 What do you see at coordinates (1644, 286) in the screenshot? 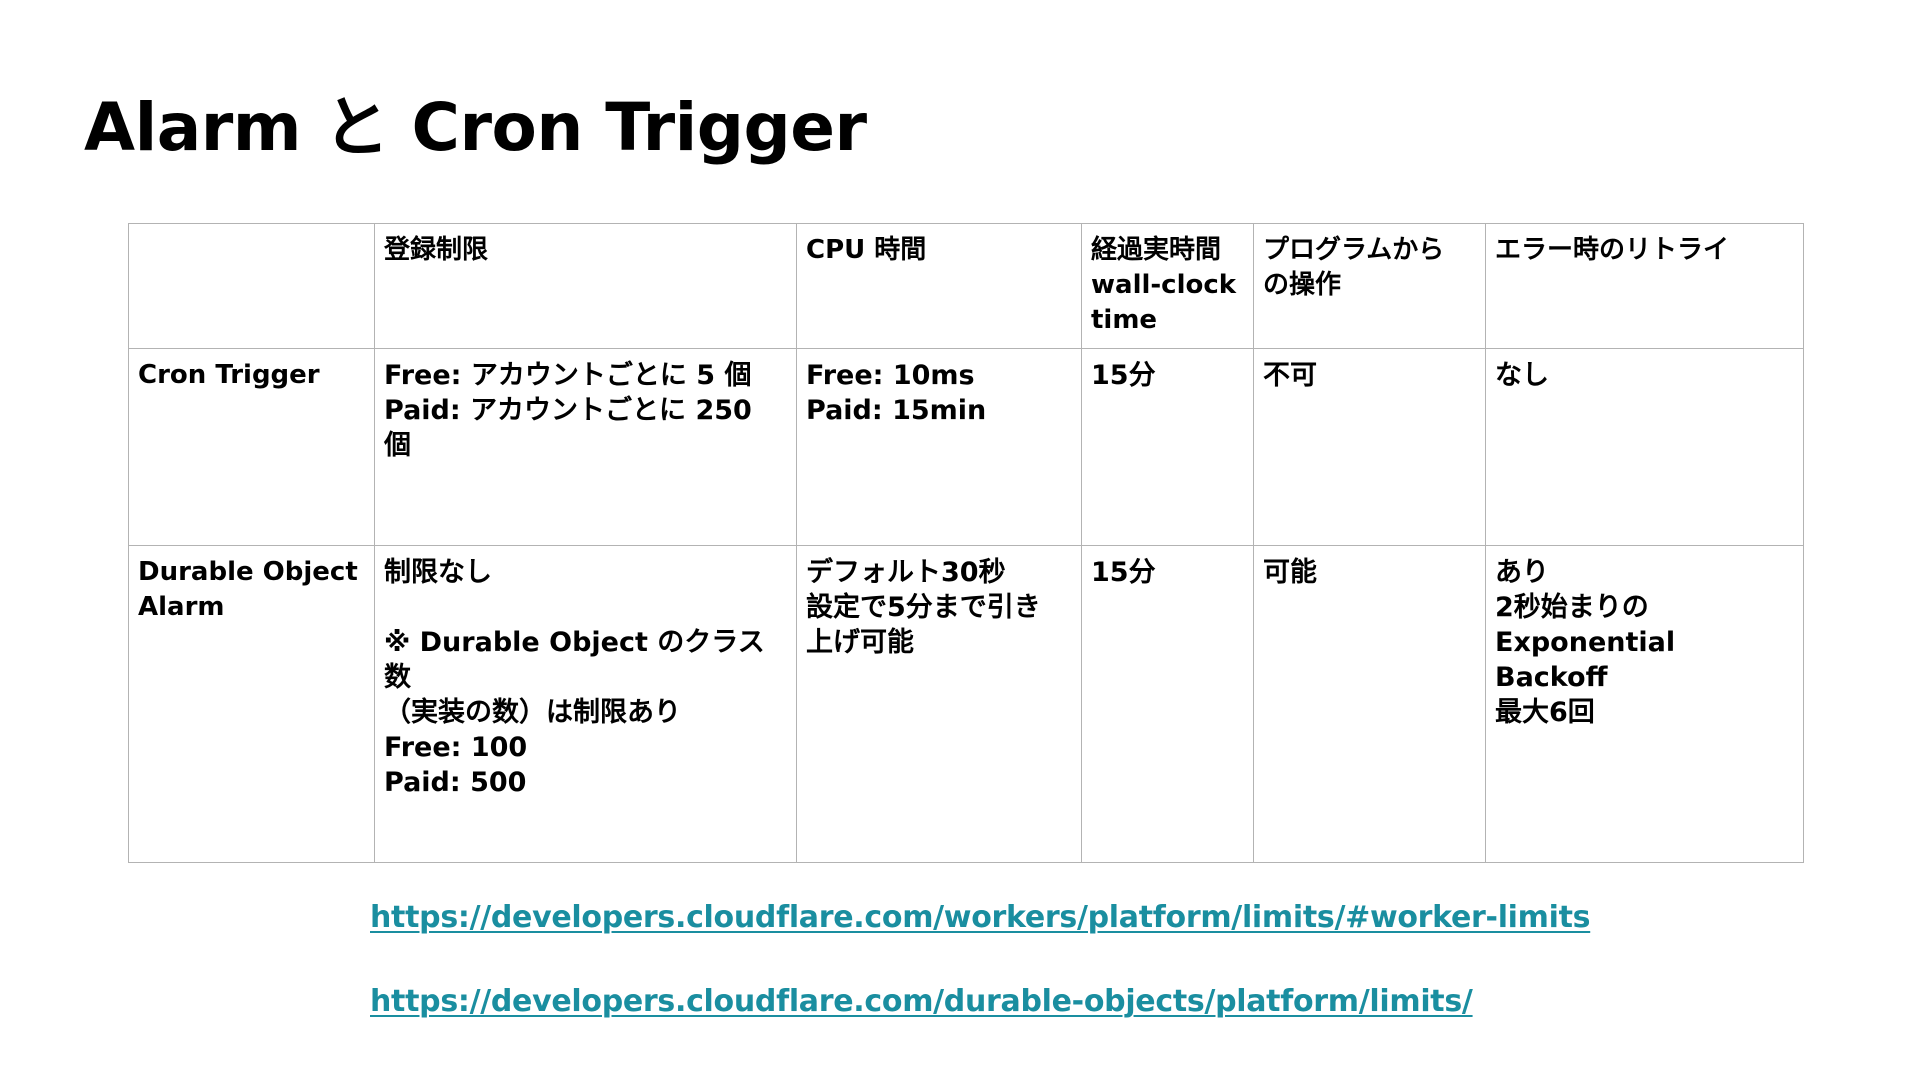
I see `header-cell-retry-on-error: エラー時のリトライ` at bounding box center [1644, 286].